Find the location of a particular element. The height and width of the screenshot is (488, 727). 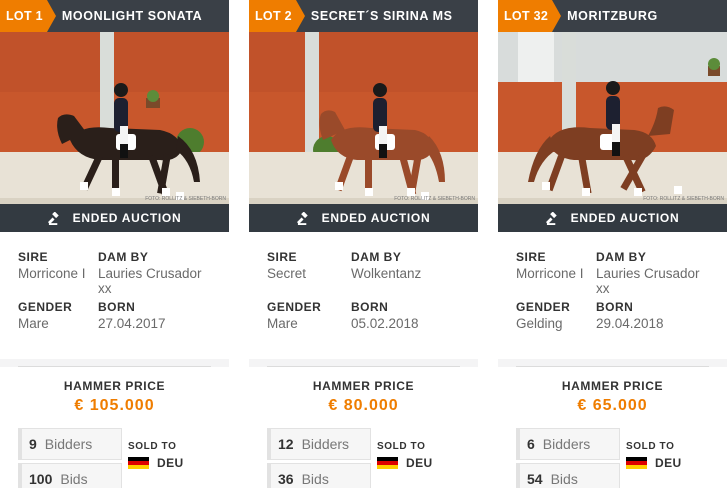

bidders-count: 6 Bidders is located at coordinates (568, 444).